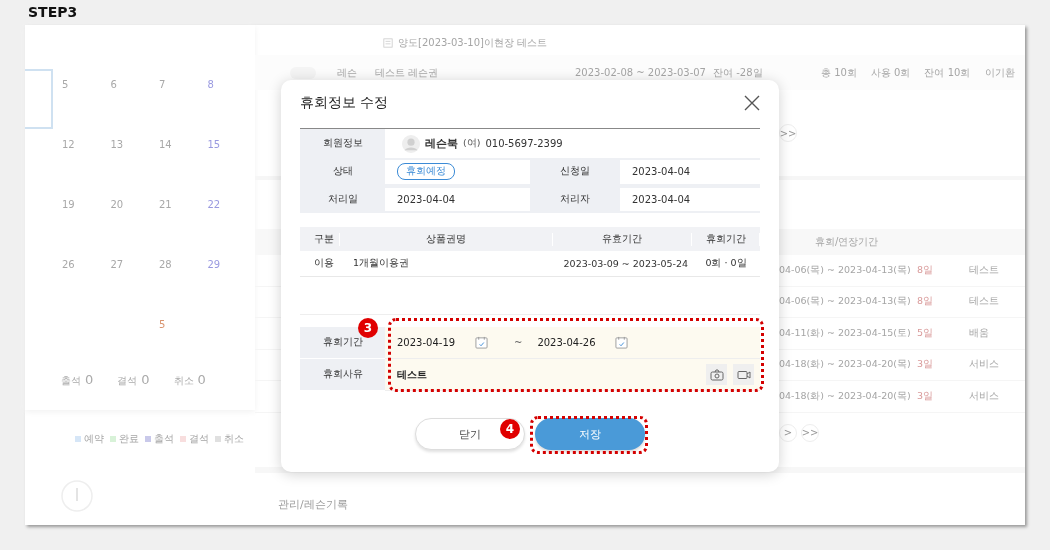 This screenshot has width=1050, height=550. I want to click on legend-label: 결석, so click(199, 439).